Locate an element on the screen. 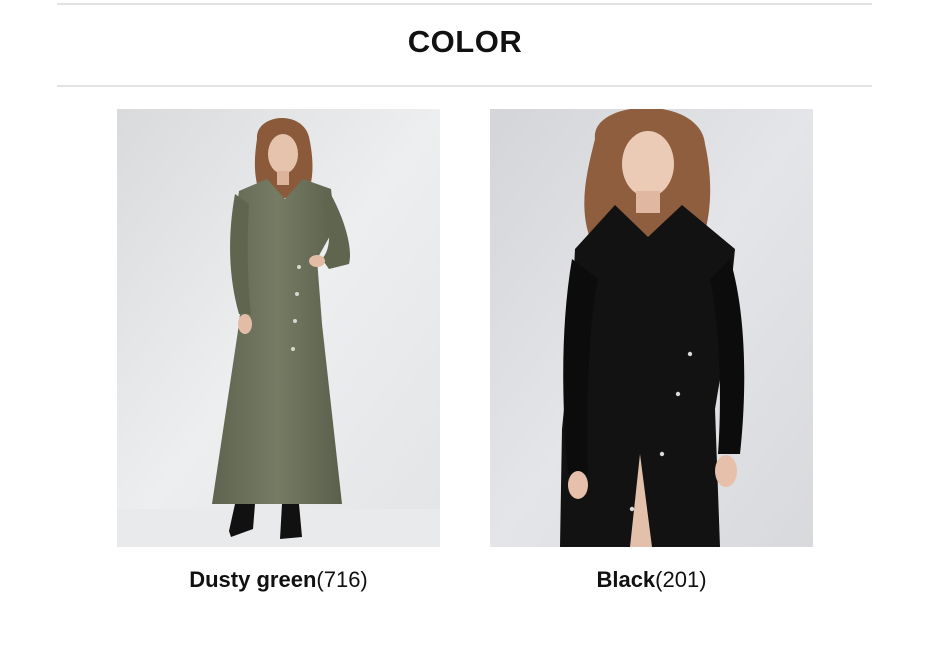 The height and width of the screenshot is (645, 930). section-title: COLOR is located at coordinates (465, 41).